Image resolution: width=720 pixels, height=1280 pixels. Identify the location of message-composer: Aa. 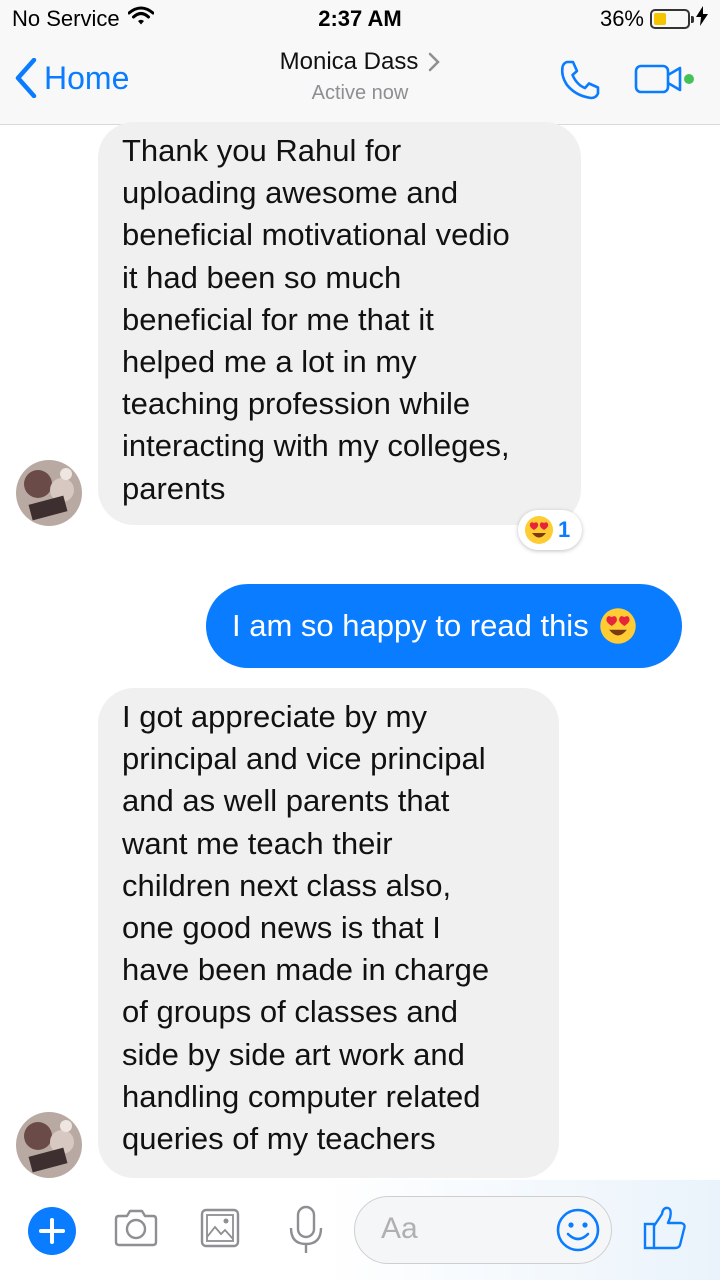
(360, 1230).